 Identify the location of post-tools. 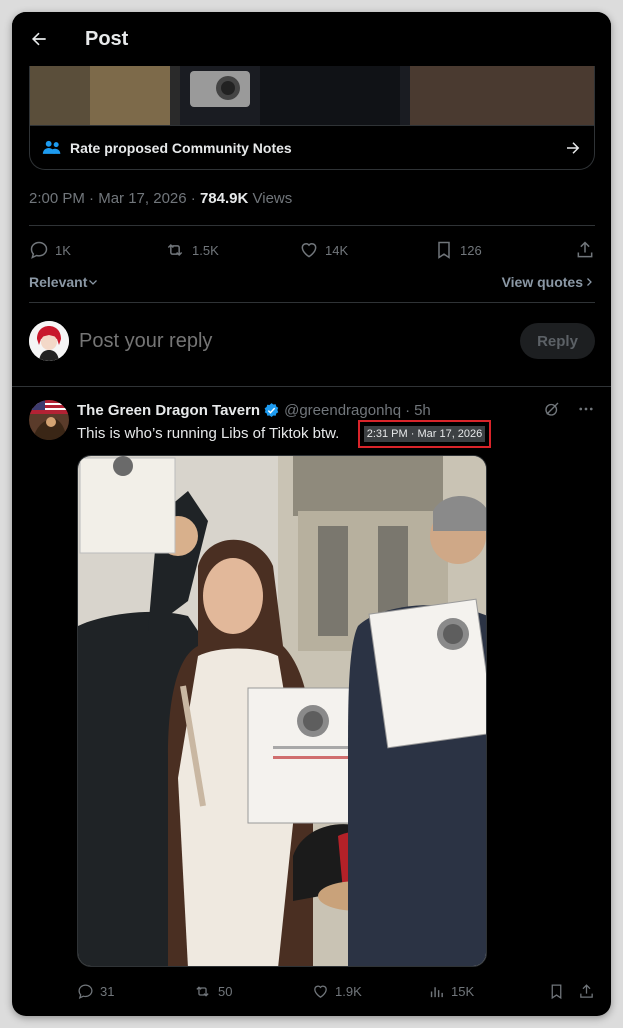
(569, 409).